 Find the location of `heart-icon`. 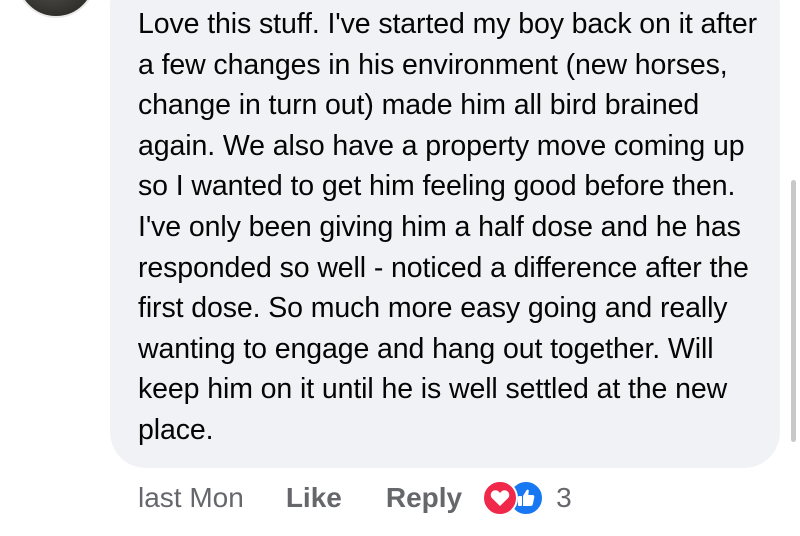

heart-icon is located at coordinates (500, 498).